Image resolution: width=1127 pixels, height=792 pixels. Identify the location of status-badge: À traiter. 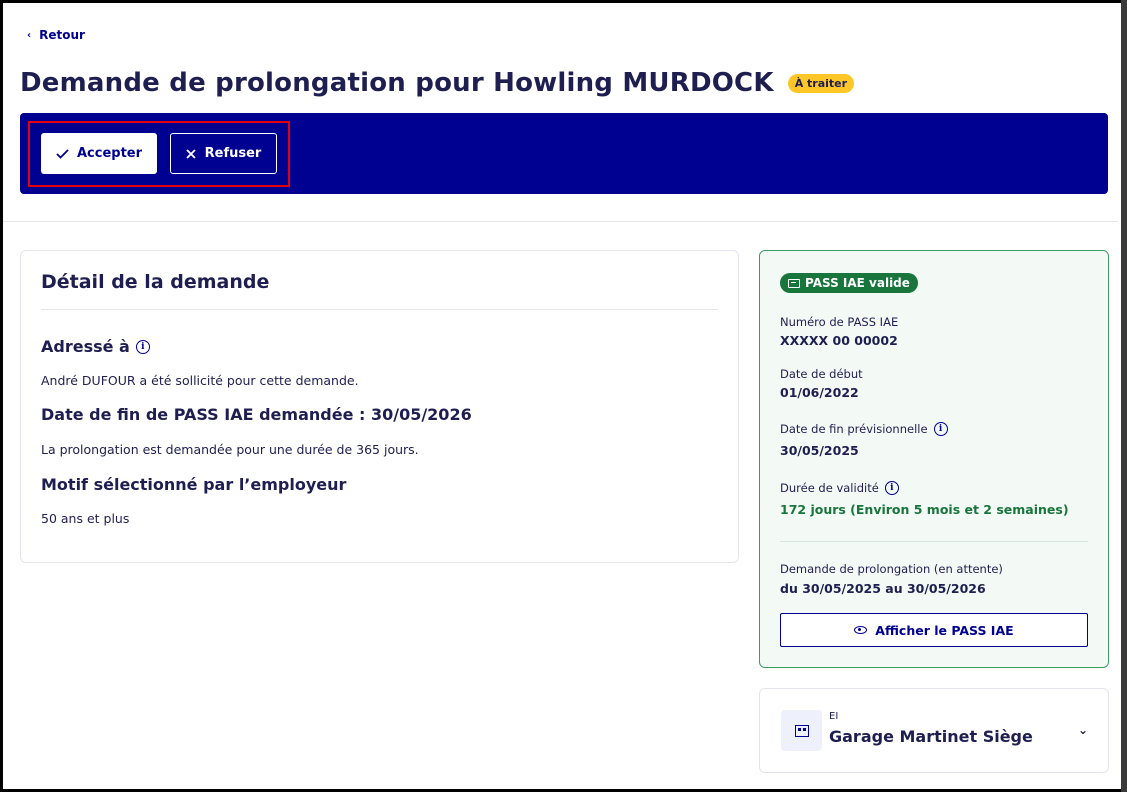
(821, 83).